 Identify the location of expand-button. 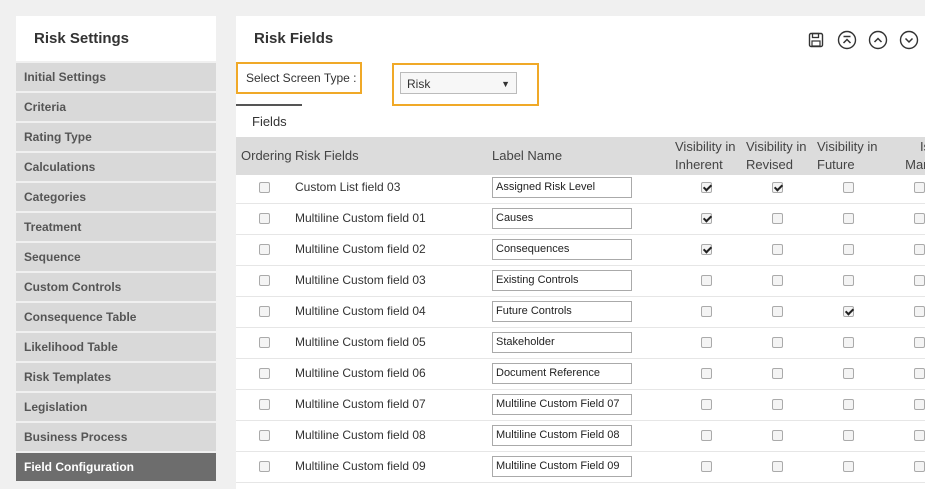
(909, 40).